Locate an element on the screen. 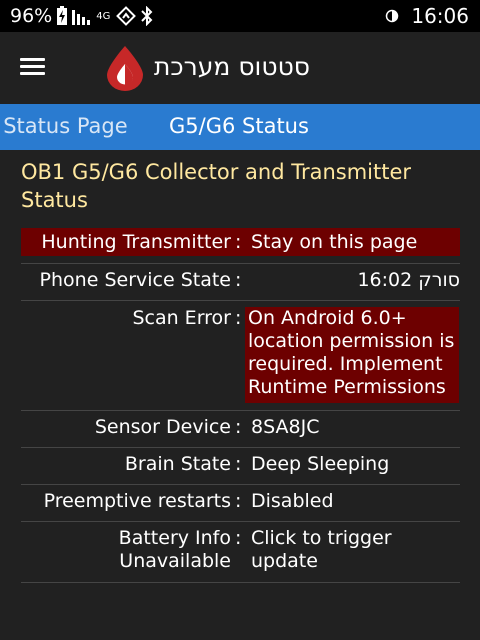 This screenshot has height=640, width=480. row-label: Phone Service State is located at coordinates (135, 280).